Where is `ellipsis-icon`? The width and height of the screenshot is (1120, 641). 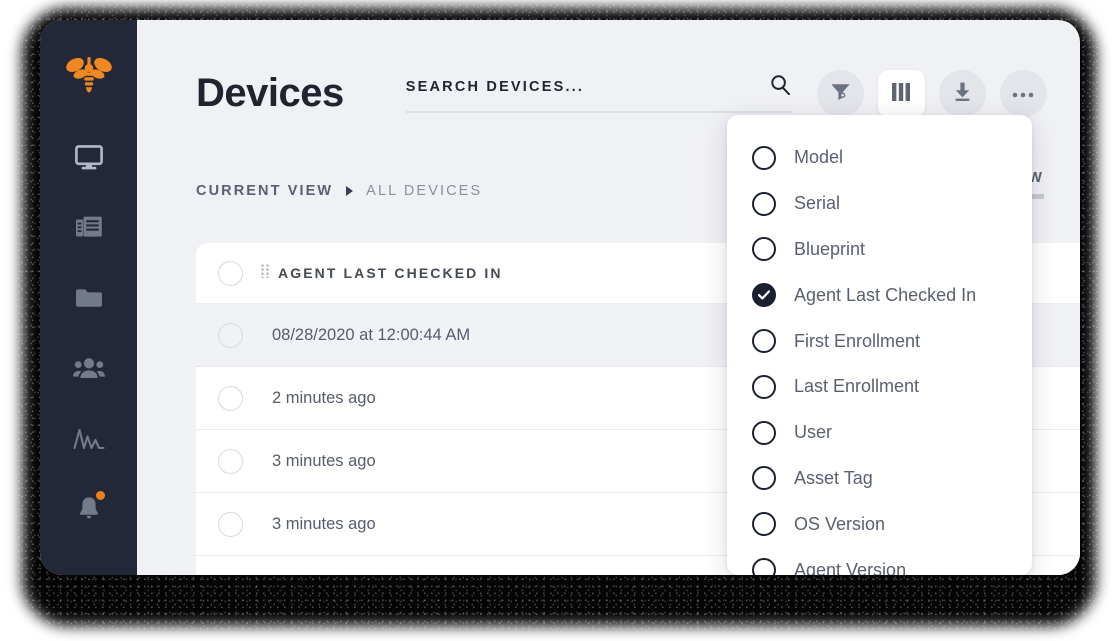
ellipsis-icon is located at coordinates (1023, 93).